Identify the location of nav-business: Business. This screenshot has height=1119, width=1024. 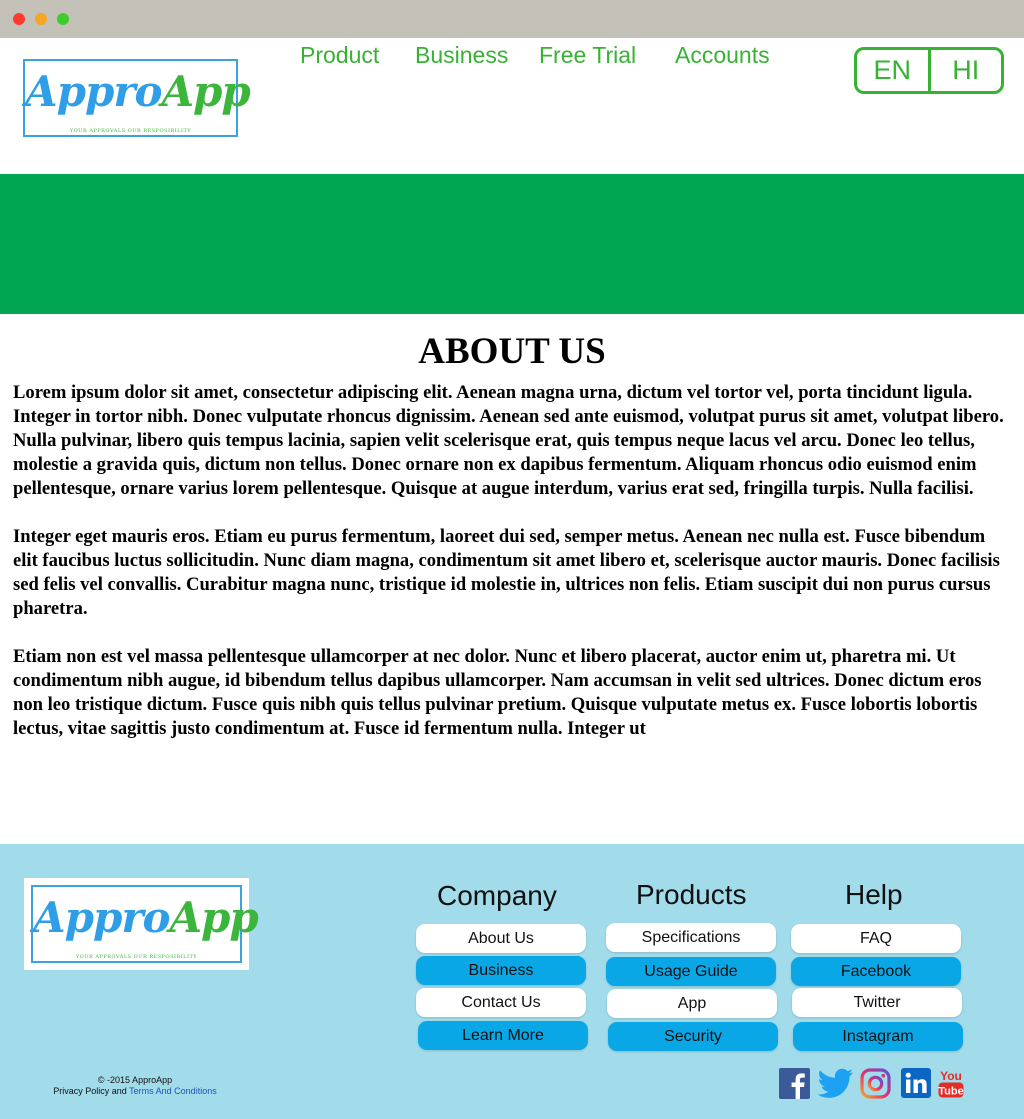
(461, 55).